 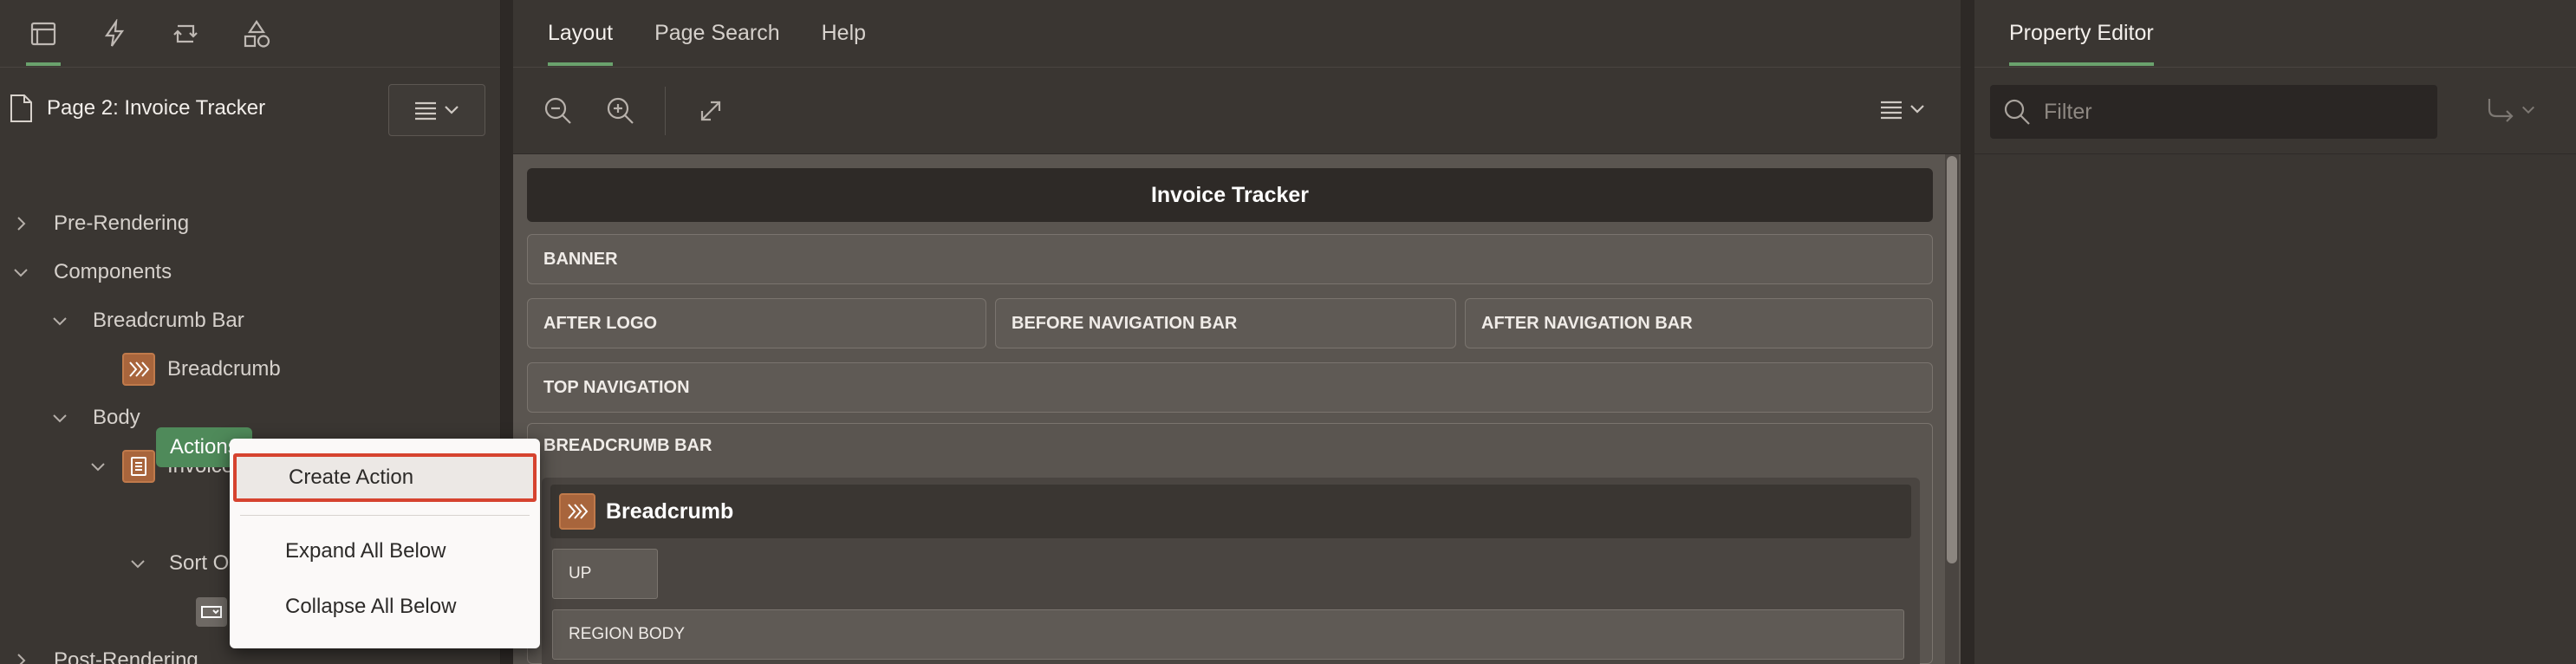 What do you see at coordinates (2081, 34) in the screenshot?
I see `tab-property-editor: Property Editor` at bounding box center [2081, 34].